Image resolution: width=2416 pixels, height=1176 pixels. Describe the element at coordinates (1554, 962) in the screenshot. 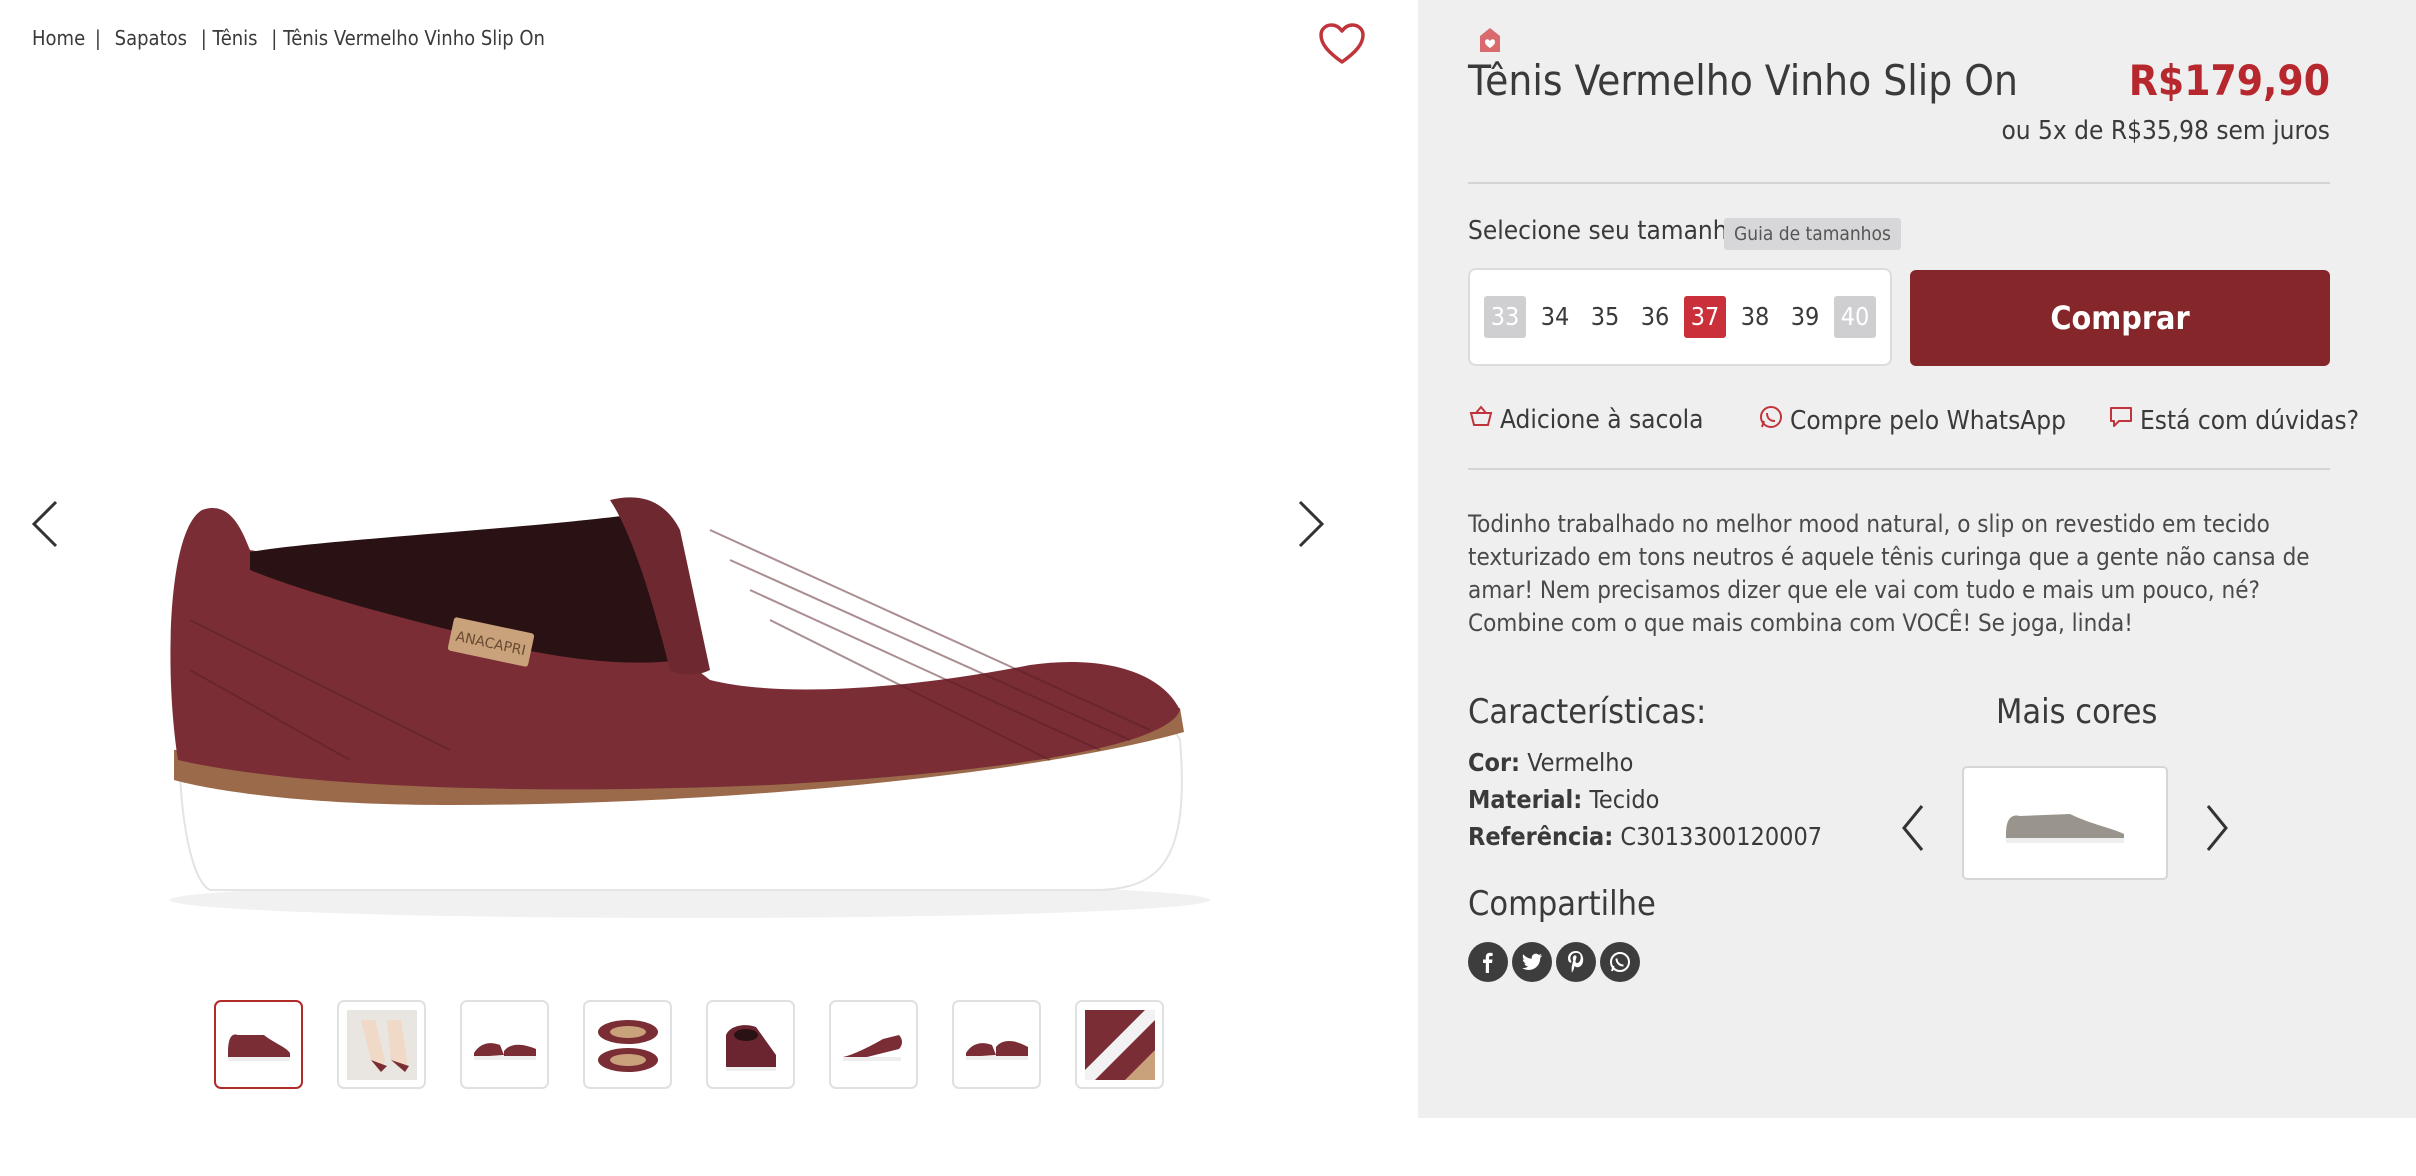

I see `share-buttons` at that location.